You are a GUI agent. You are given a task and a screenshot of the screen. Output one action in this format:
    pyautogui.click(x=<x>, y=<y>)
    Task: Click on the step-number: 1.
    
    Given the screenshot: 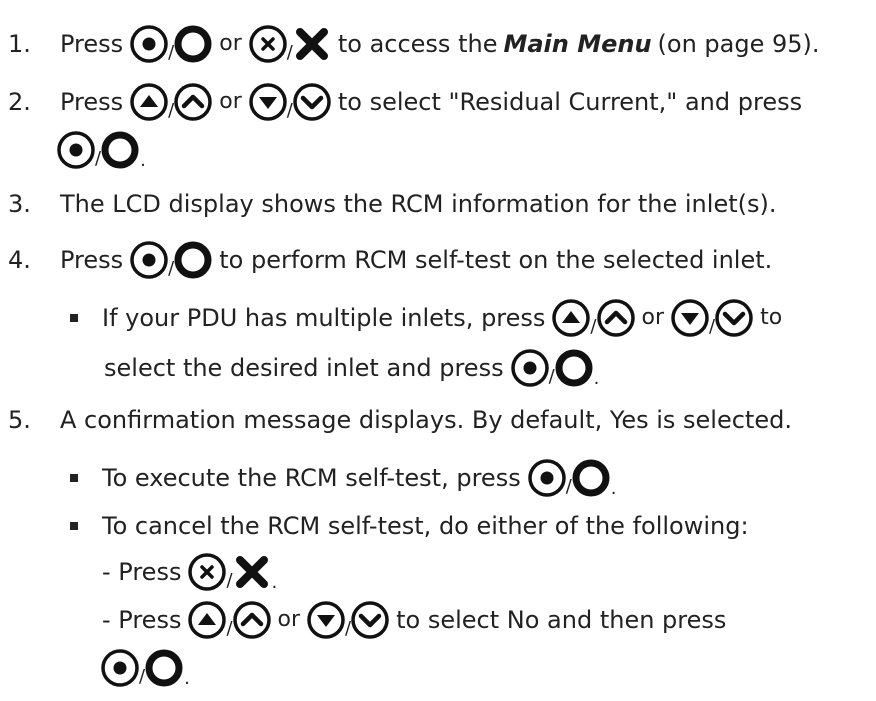 What is the action you would take?
    pyautogui.click(x=19, y=44)
    